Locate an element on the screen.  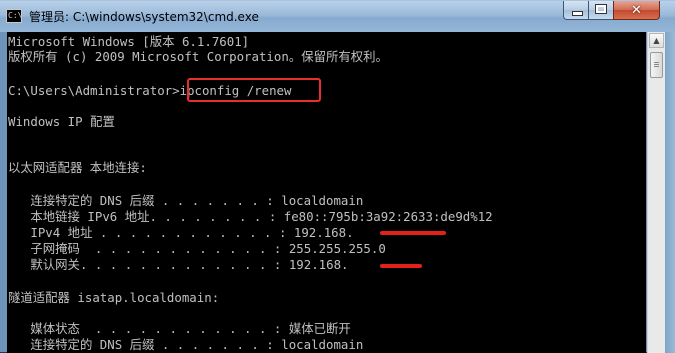
maximize-icon is located at coordinates (601, 9).